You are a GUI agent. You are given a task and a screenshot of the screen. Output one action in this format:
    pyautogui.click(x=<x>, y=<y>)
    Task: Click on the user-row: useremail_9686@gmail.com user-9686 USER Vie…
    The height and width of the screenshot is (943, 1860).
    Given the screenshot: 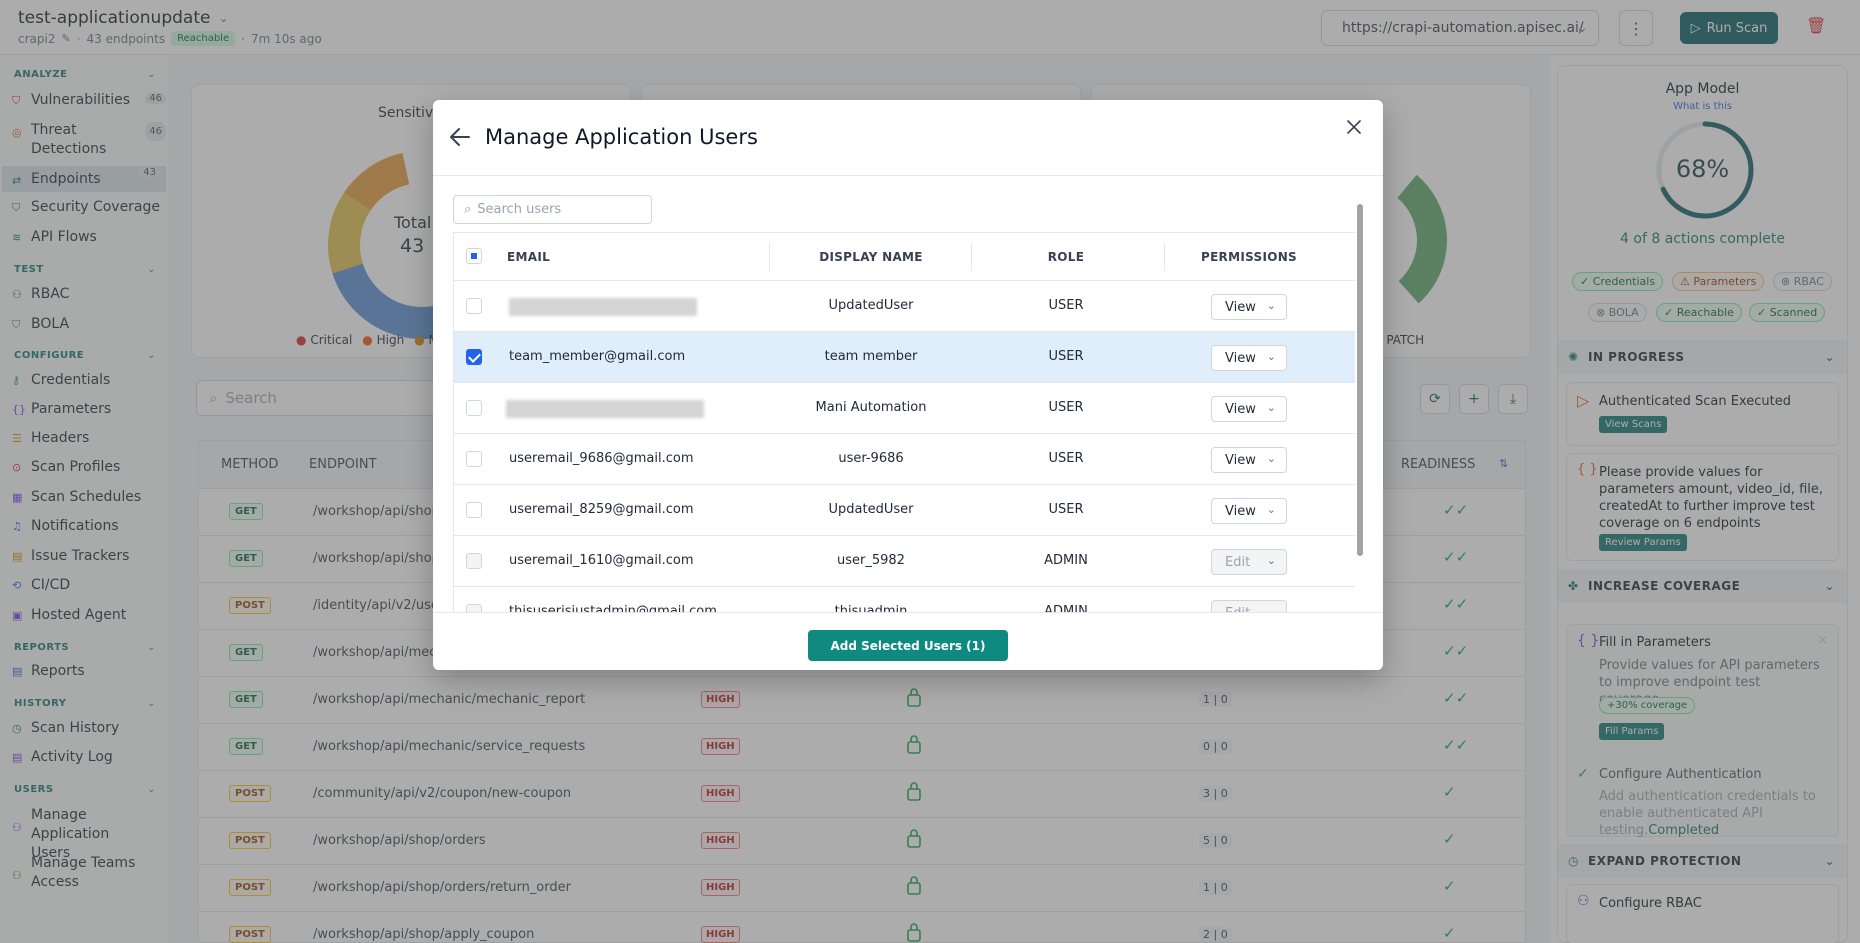 What is the action you would take?
    pyautogui.click(x=904, y=459)
    